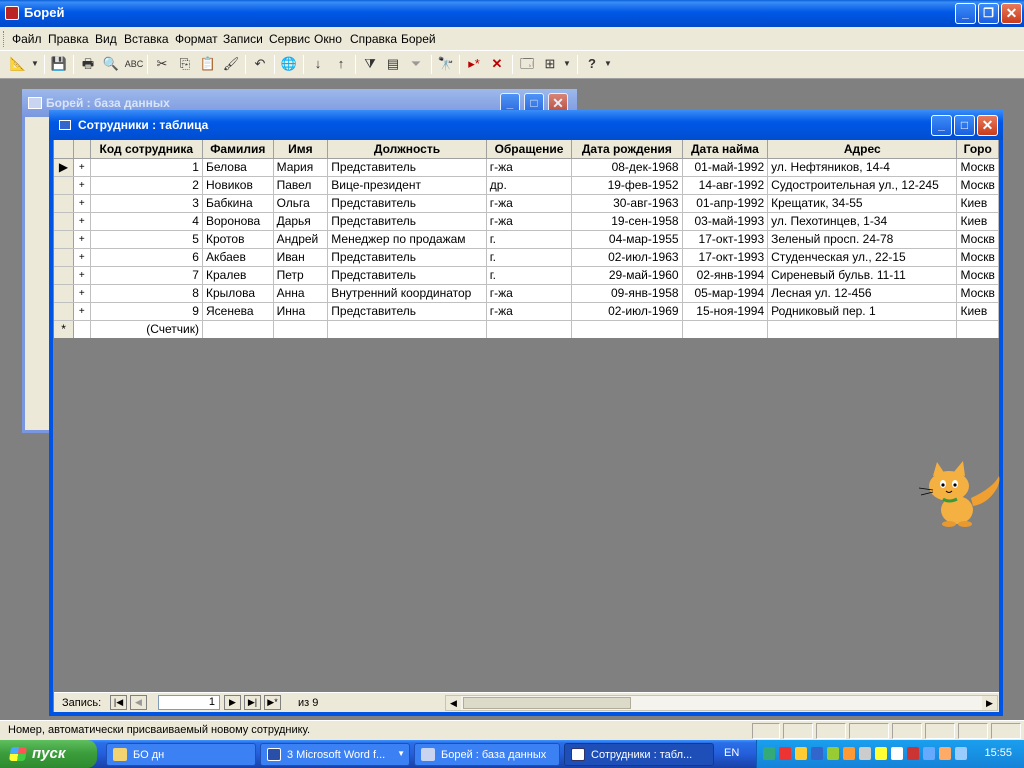 The width and height of the screenshot is (1024, 768). I want to click on new-record-row: * (Счетчик), so click(526, 329).